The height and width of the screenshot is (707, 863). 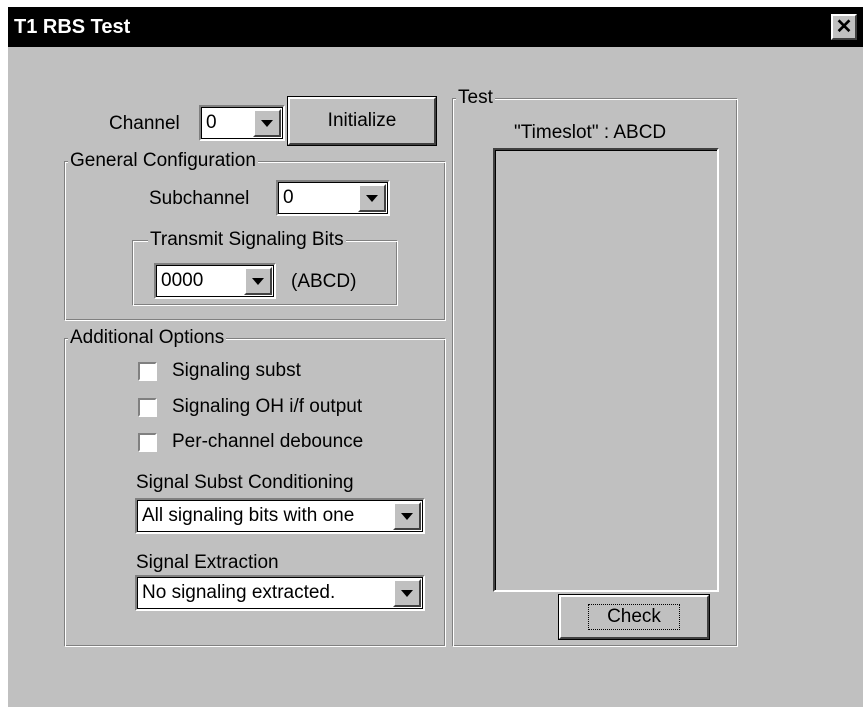 I want to click on transmit-bits-value: 0000, so click(x=182, y=280).